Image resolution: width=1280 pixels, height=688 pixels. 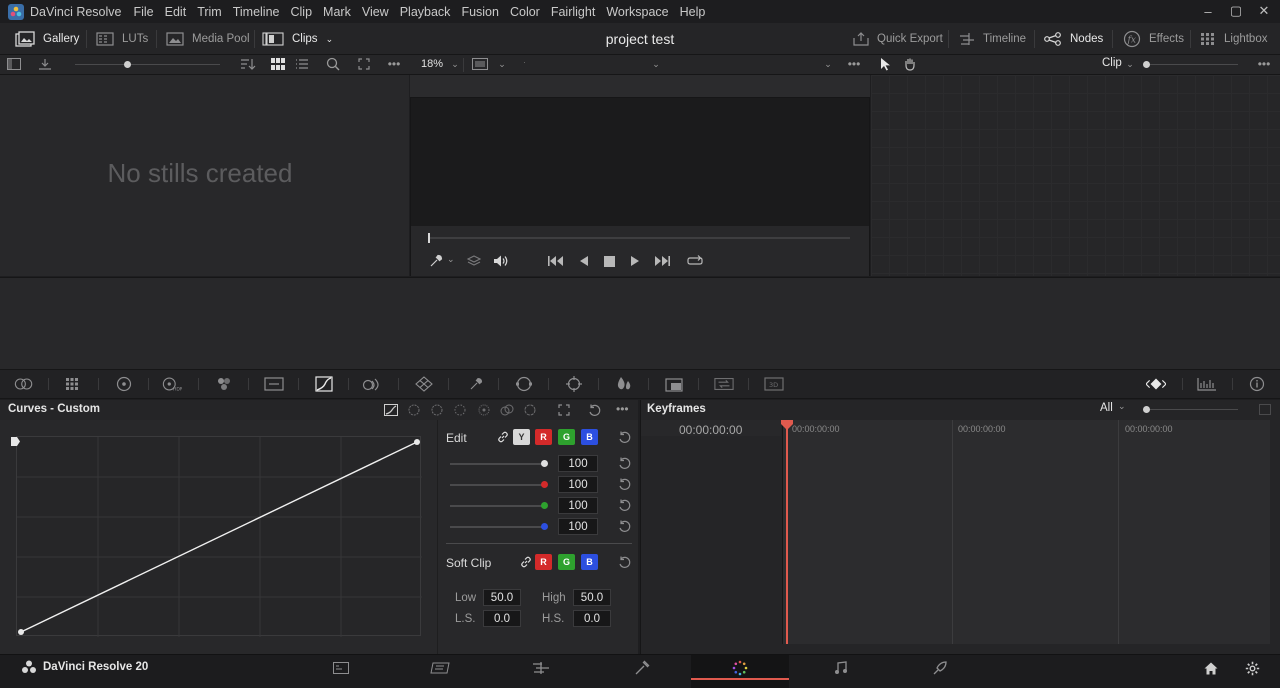 What do you see at coordinates (640, 162) in the screenshot?
I see `viewer-frame` at bounding box center [640, 162].